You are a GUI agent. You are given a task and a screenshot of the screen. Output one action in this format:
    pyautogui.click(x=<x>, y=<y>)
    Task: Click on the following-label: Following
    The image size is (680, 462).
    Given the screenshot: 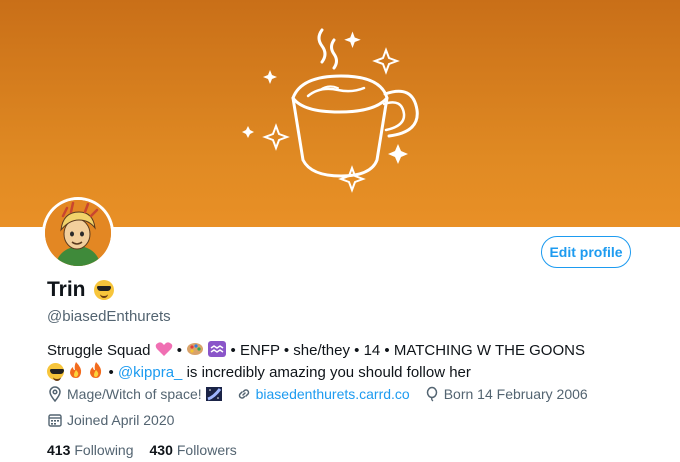 What is the action you would take?
    pyautogui.click(x=104, y=450)
    